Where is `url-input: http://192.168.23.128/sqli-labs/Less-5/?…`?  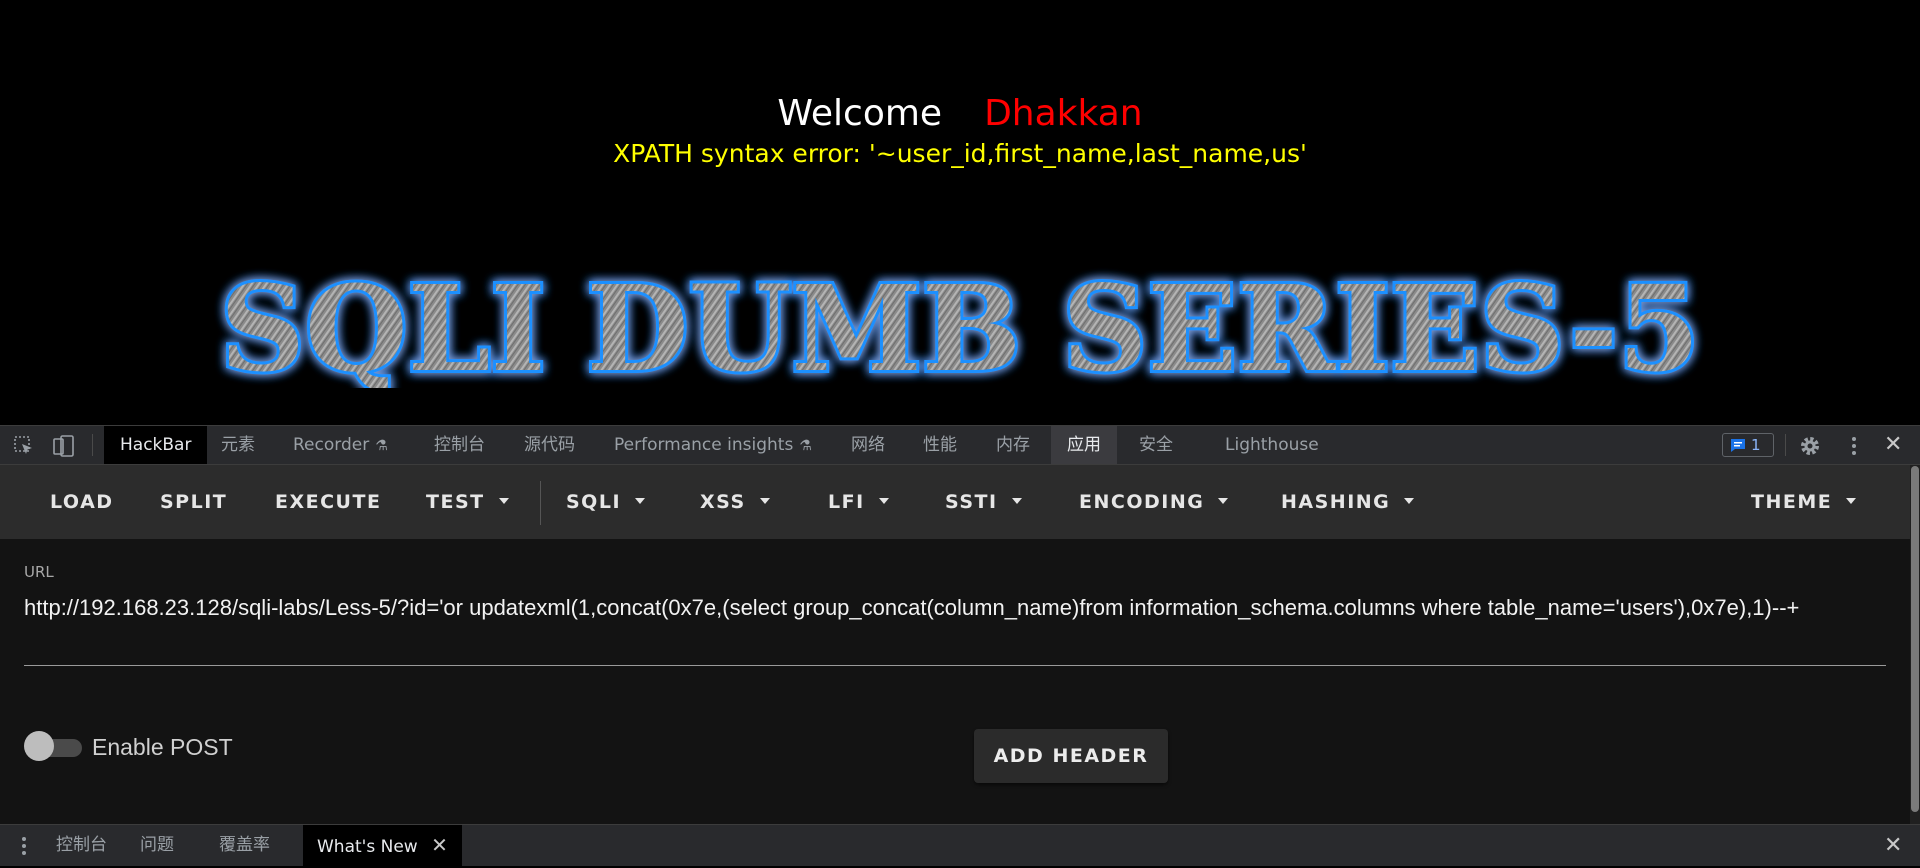 url-input: http://192.168.23.128/sqli-labs/Less-5/?… is located at coordinates (955, 608).